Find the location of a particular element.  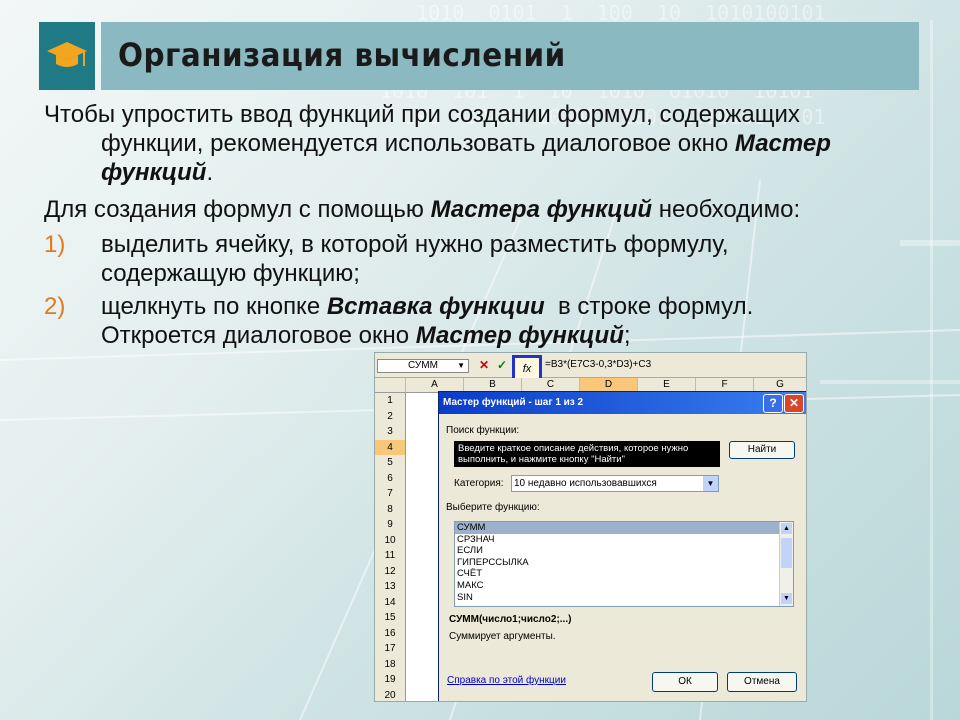

find-button: Найти is located at coordinates (762, 450).